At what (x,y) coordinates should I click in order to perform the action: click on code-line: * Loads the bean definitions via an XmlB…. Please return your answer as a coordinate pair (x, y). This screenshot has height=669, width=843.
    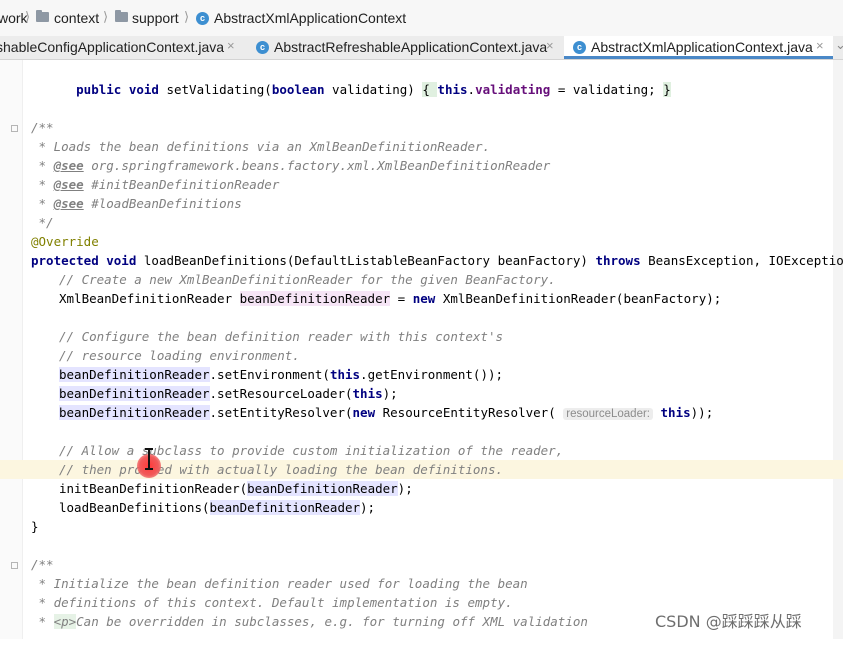
    Looking at the image, I should click on (261, 146).